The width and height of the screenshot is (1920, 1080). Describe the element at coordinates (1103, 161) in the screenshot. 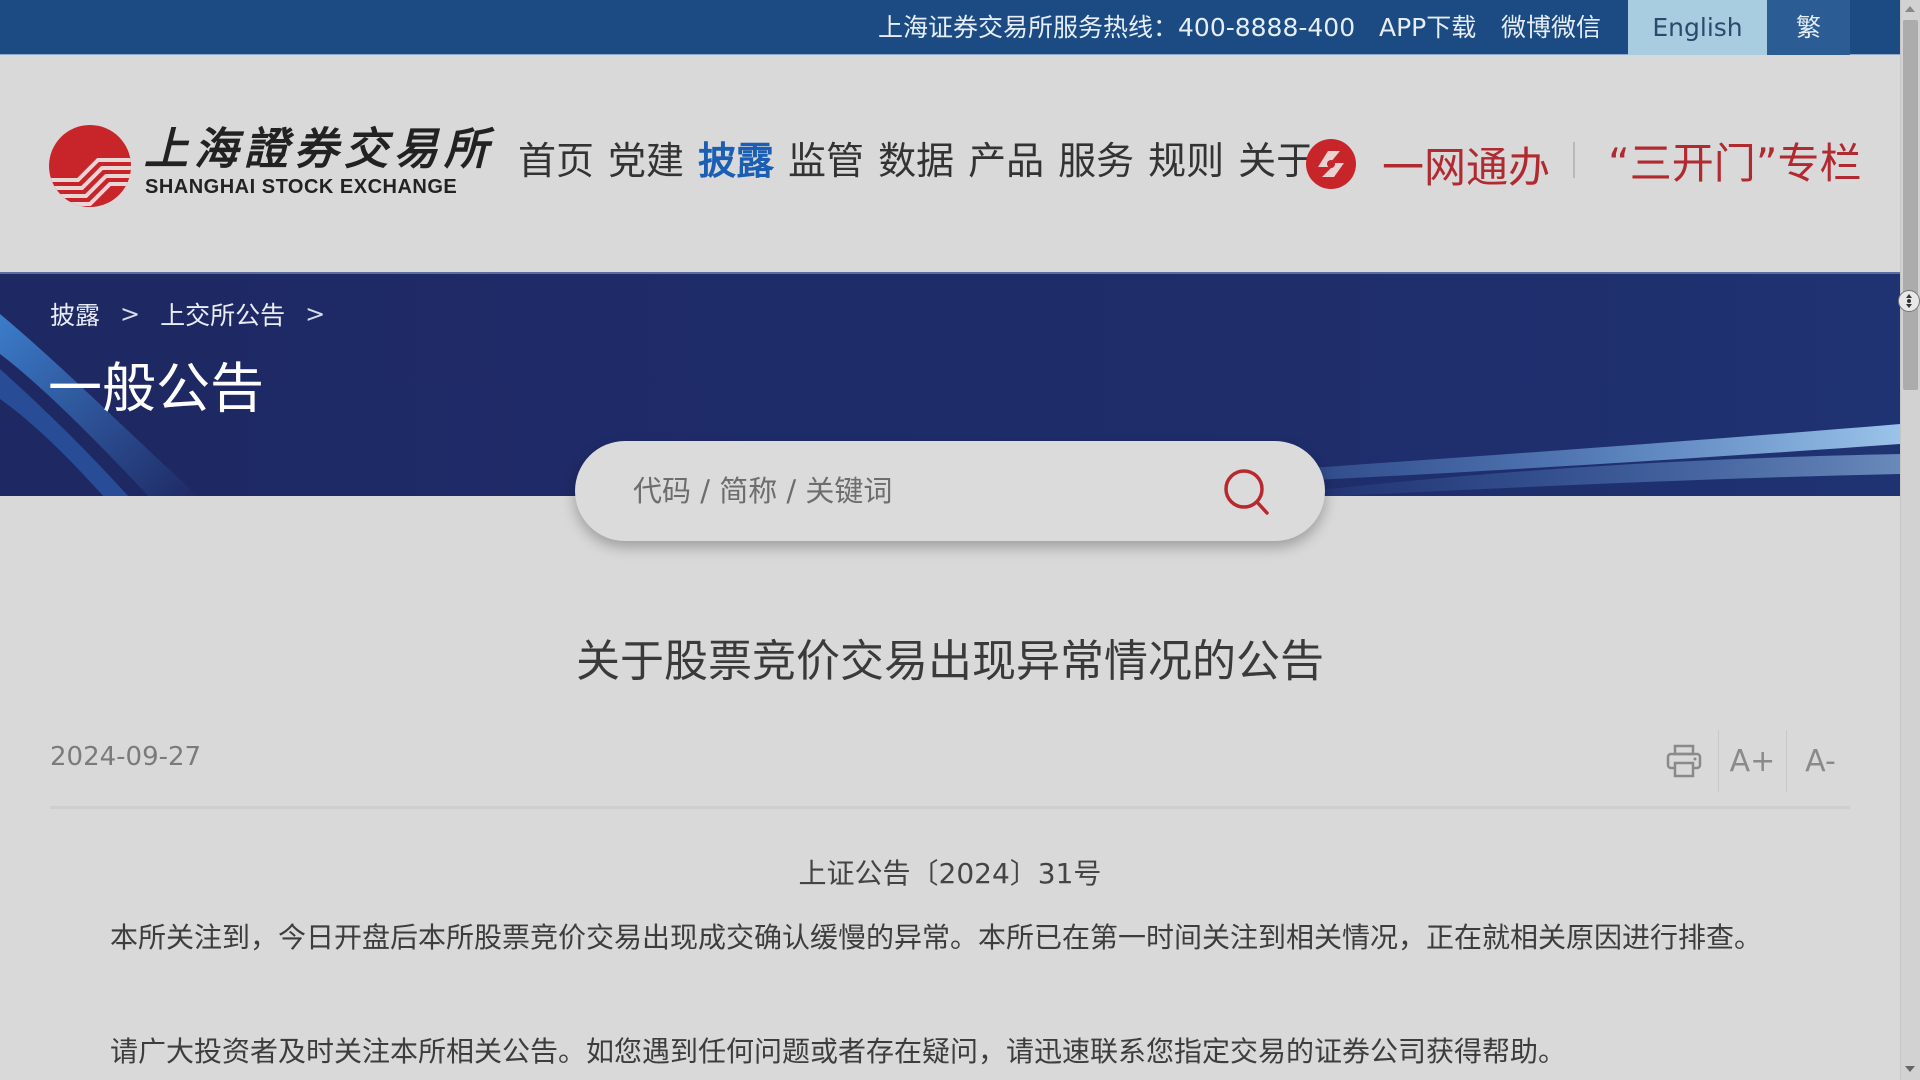

I see `nav-services: 服务` at that location.